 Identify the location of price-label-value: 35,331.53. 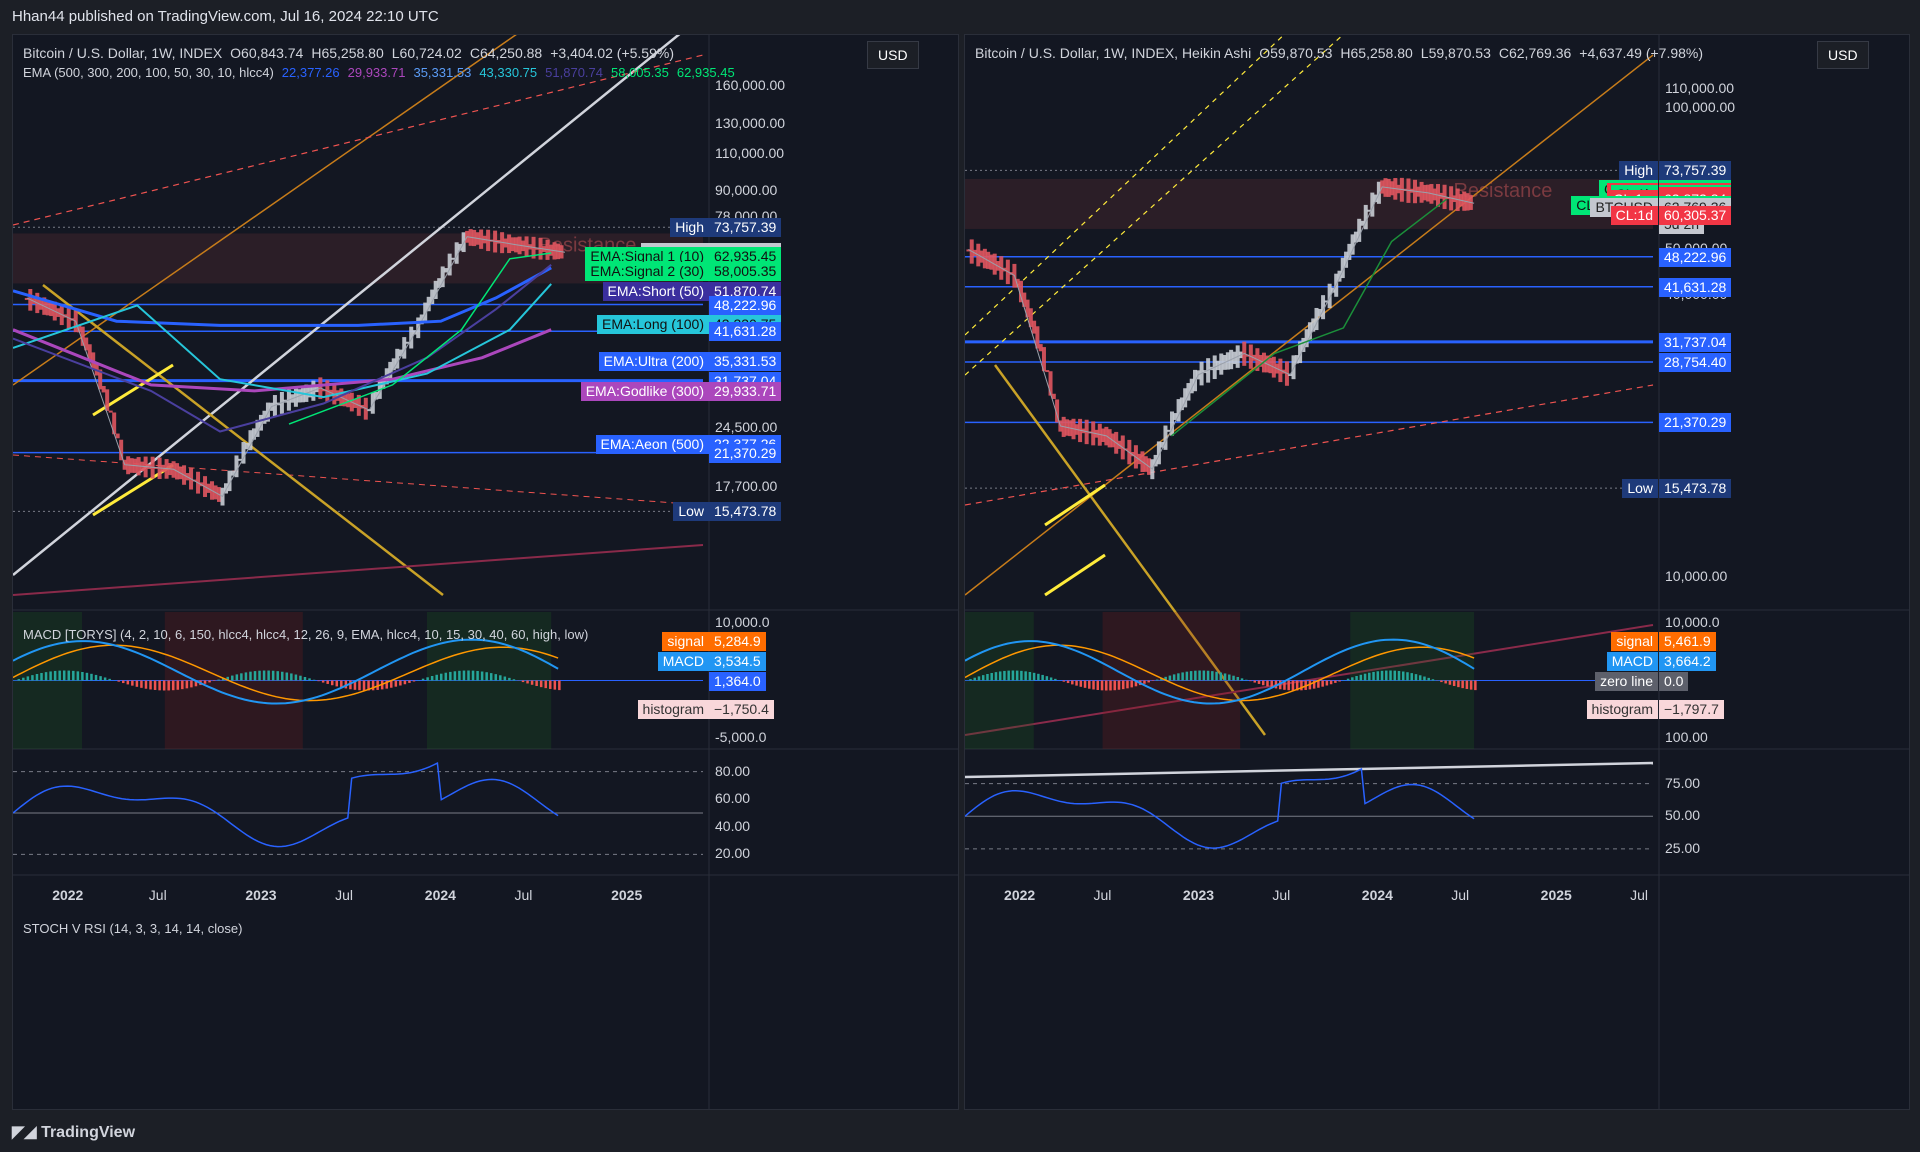
(745, 362).